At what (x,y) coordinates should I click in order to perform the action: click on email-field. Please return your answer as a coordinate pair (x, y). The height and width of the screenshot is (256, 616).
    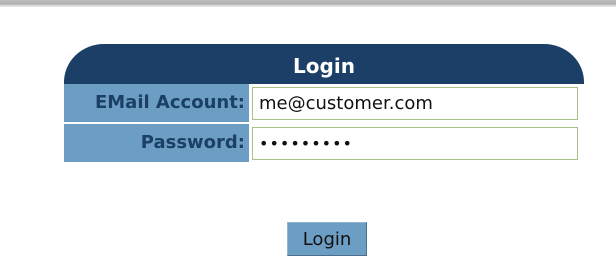
    Looking at the image, I should click on (415, 103).